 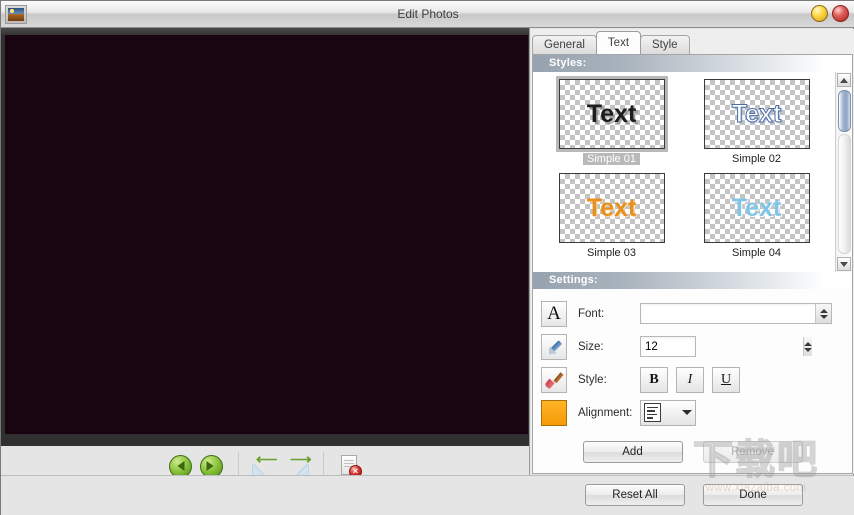 I want to click on footer-bar: Reset All Done, so click(x=427, y=495).